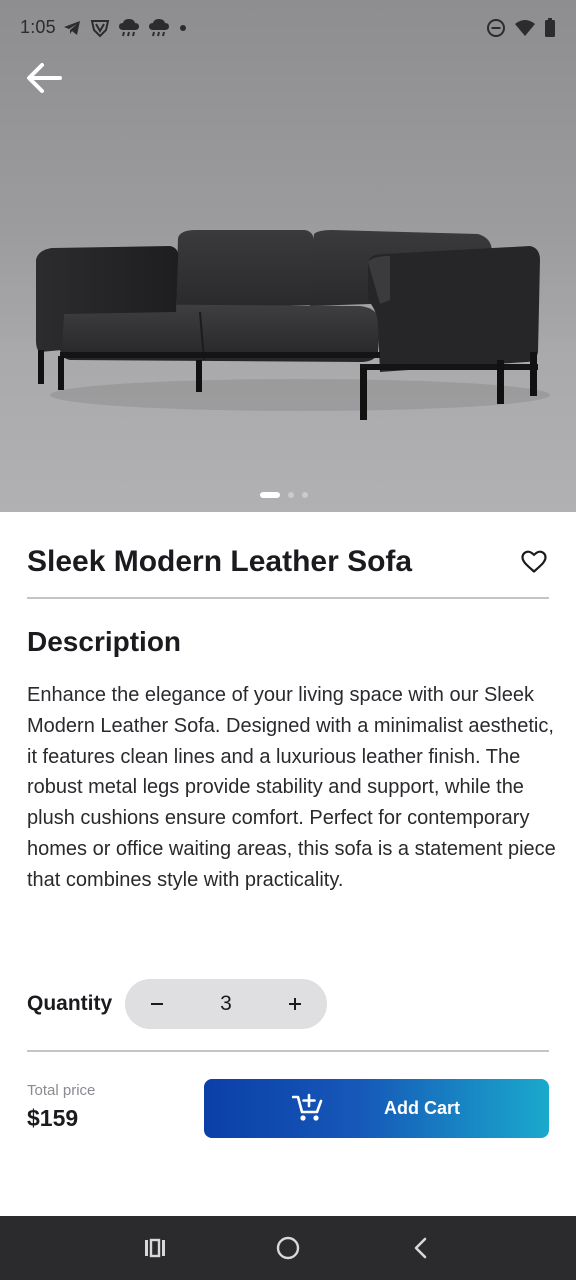 The height and width of the screenshot is (1280, 576). I want to click on back-nav-button, so click(421, 1248).